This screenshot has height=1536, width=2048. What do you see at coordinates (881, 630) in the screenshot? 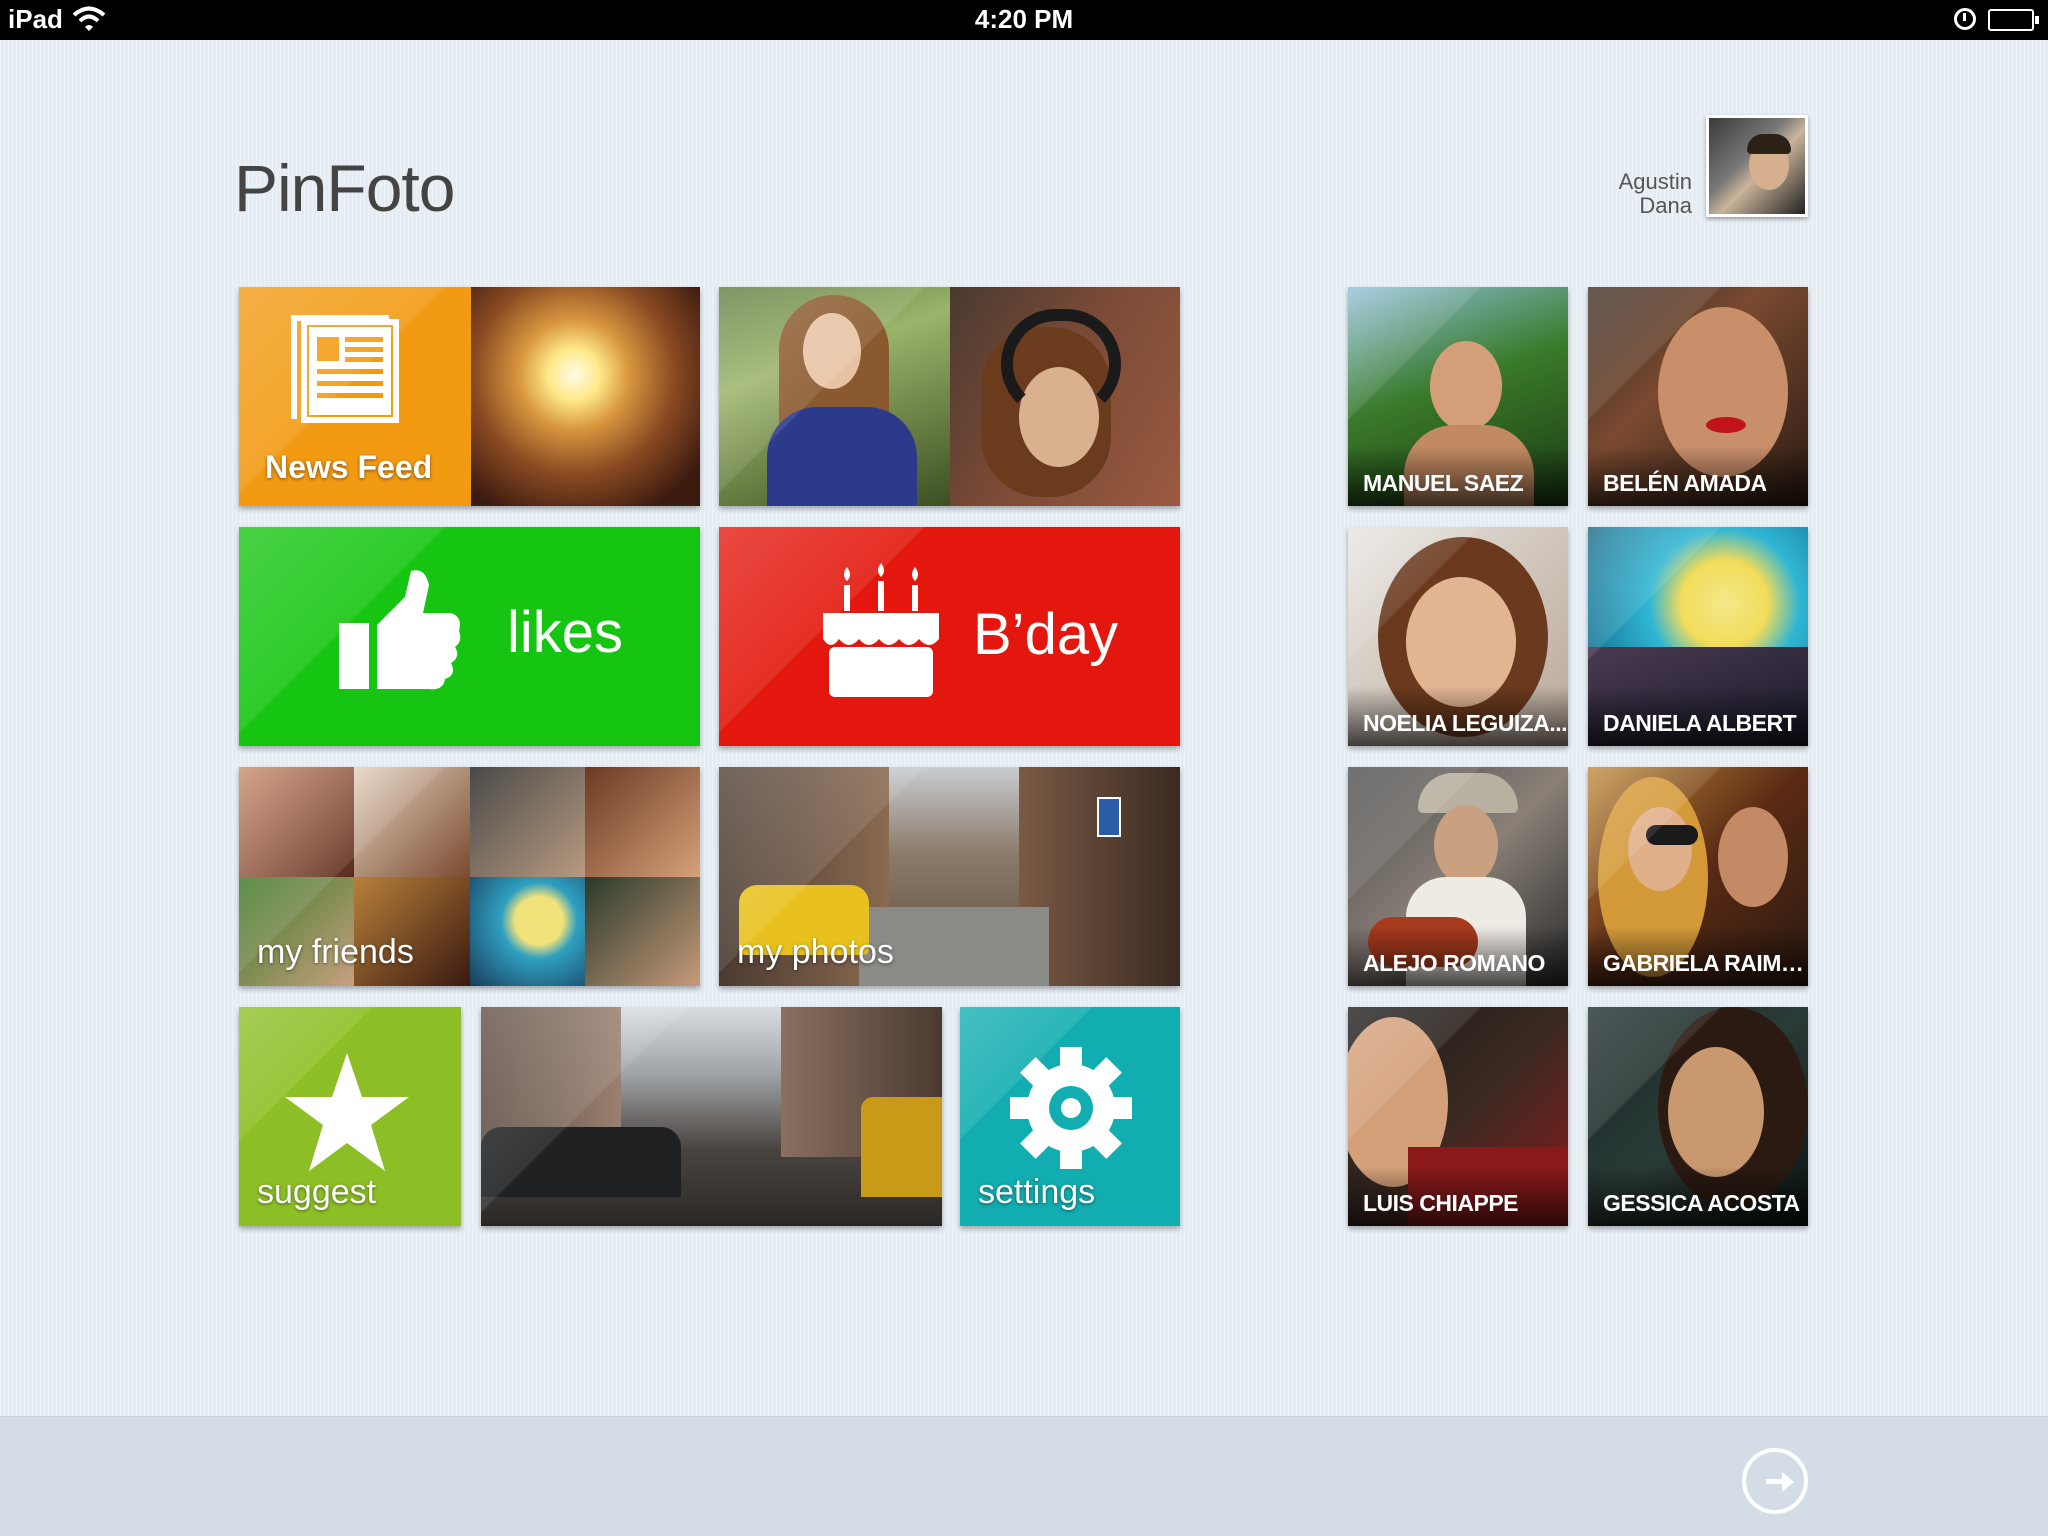
I see `cake-icon` at bounding box center [881, 630].